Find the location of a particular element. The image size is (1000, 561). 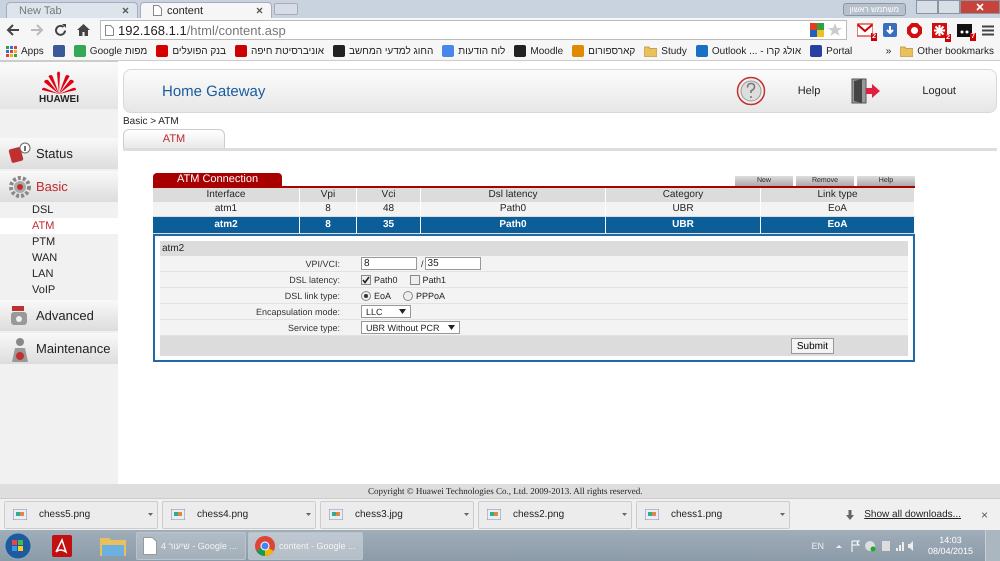

page-tab: ATM is located at coordinates (174, 138).